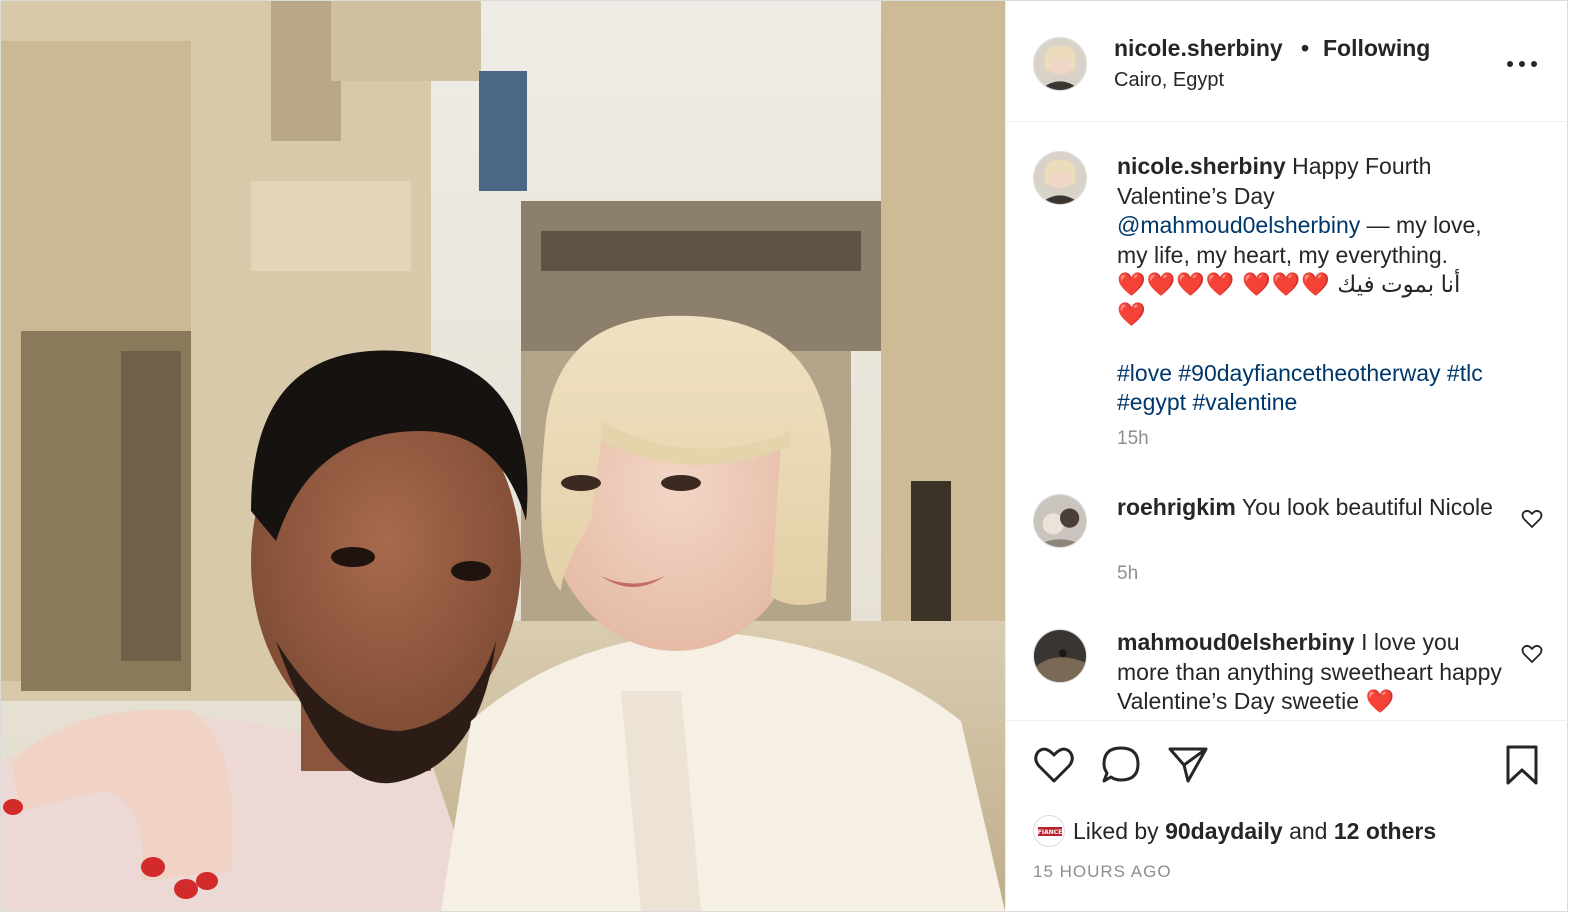 The height and width of the screenshot is (922, 1588). What do you see at coordinates (1286, 284) in the screenshot?
I see `heart-emoji-group-2: ❤️❤️❤️` at bounding box center [1286, 284].